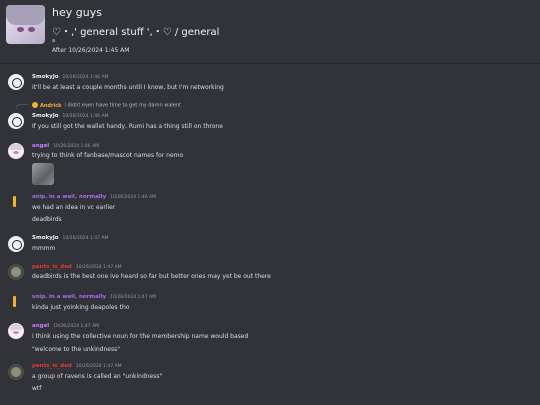 The image size is (540, 405). What do you see at coordinates (51, 105) in the screenshot?
I see `reply-author: Andrick` at bounding box center [51, 105].